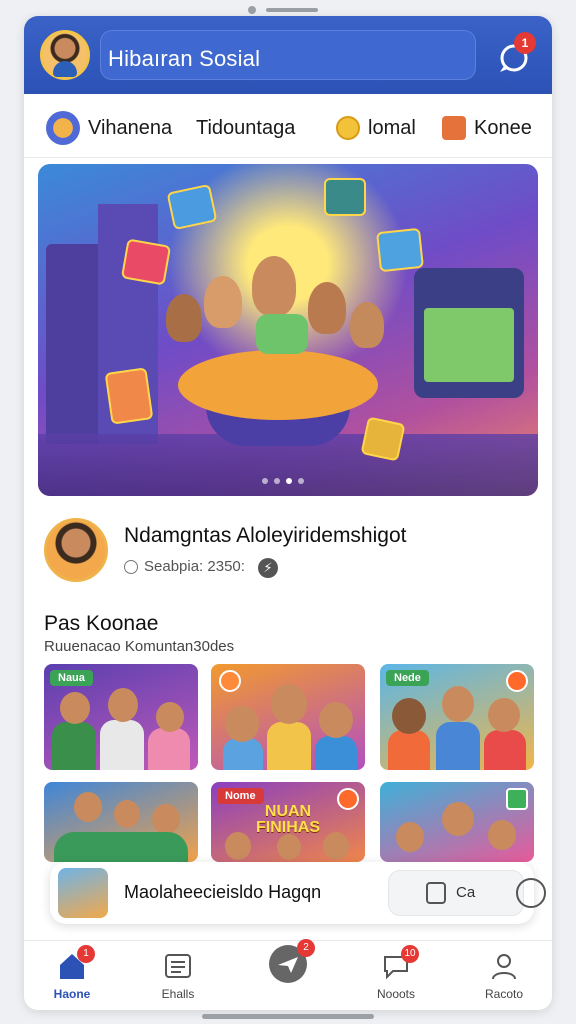 This screenshot has width=576, height=1024. Describe the element at coordinates (178, 994) in the screenshot. I see `nav-label: Ehalls` at that location.